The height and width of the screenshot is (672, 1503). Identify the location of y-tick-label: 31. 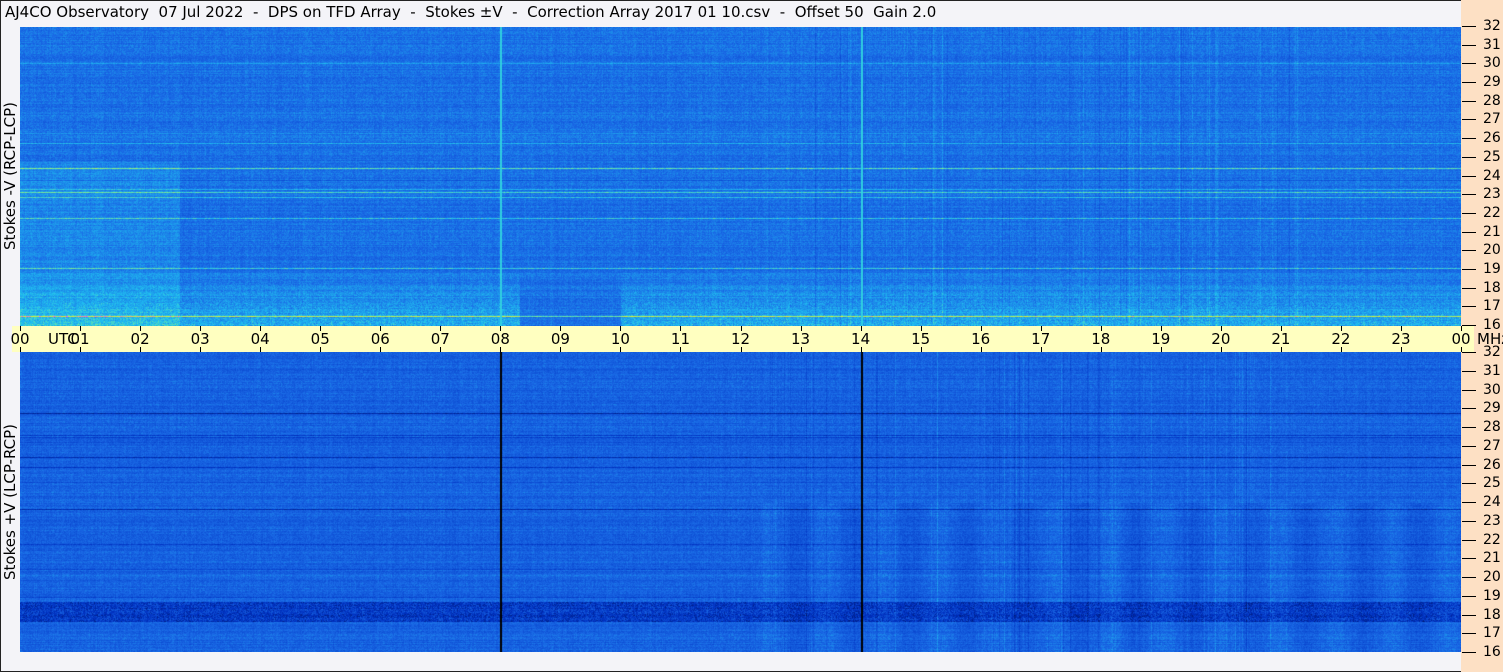
(1492, 370).